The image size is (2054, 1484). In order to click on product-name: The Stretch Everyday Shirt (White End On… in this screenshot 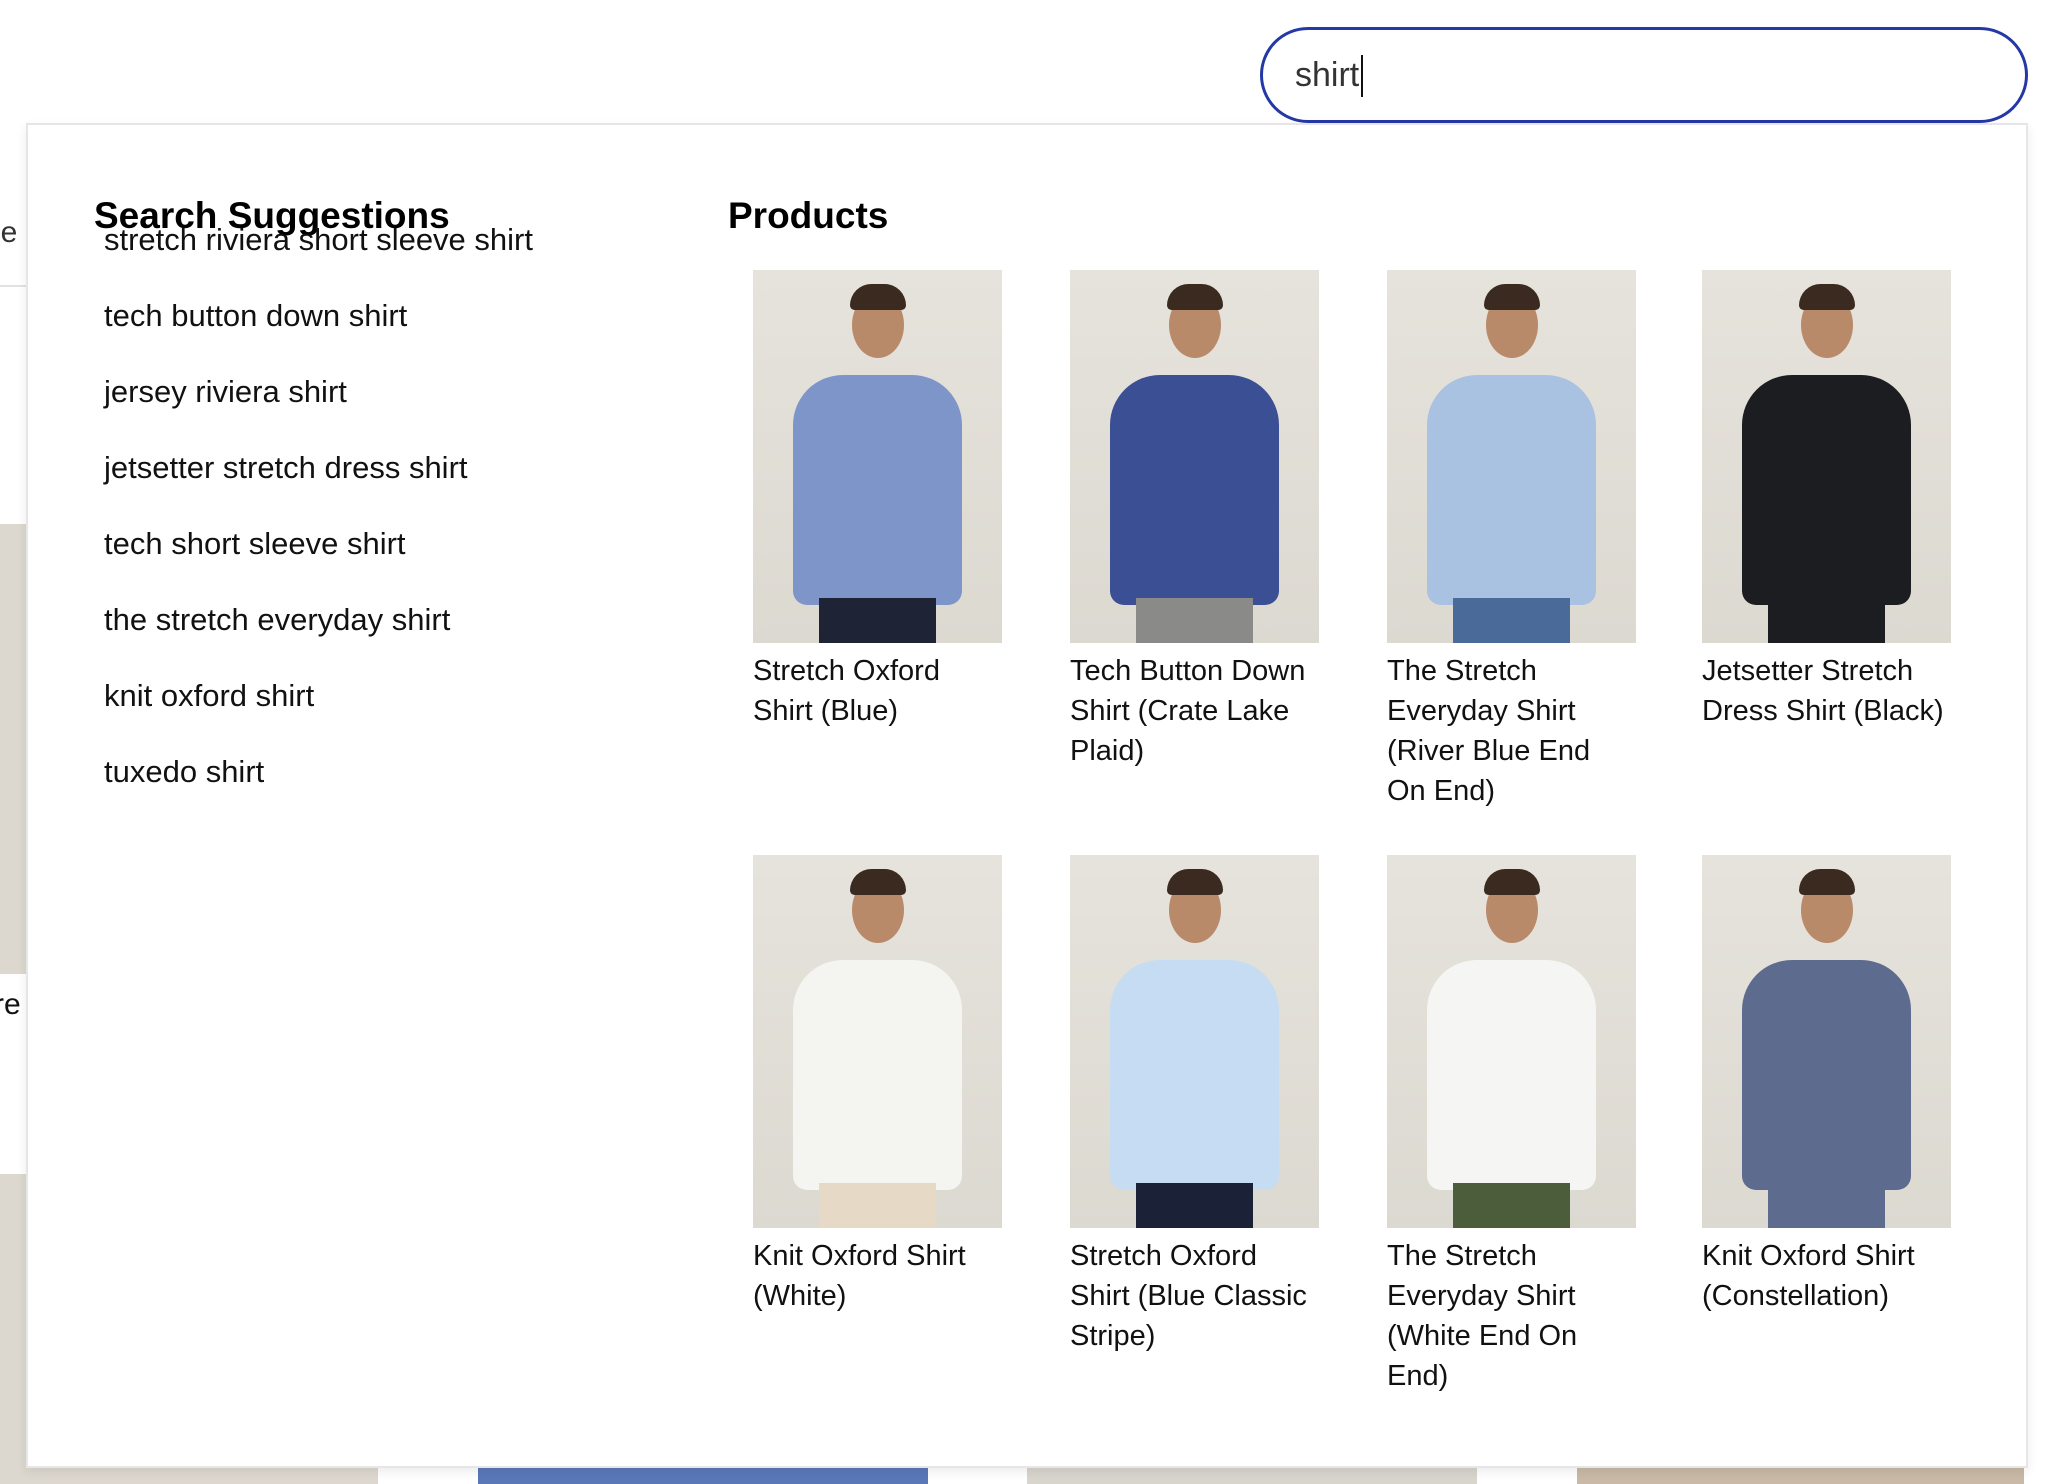, I will do `click(1511, 1316)`.